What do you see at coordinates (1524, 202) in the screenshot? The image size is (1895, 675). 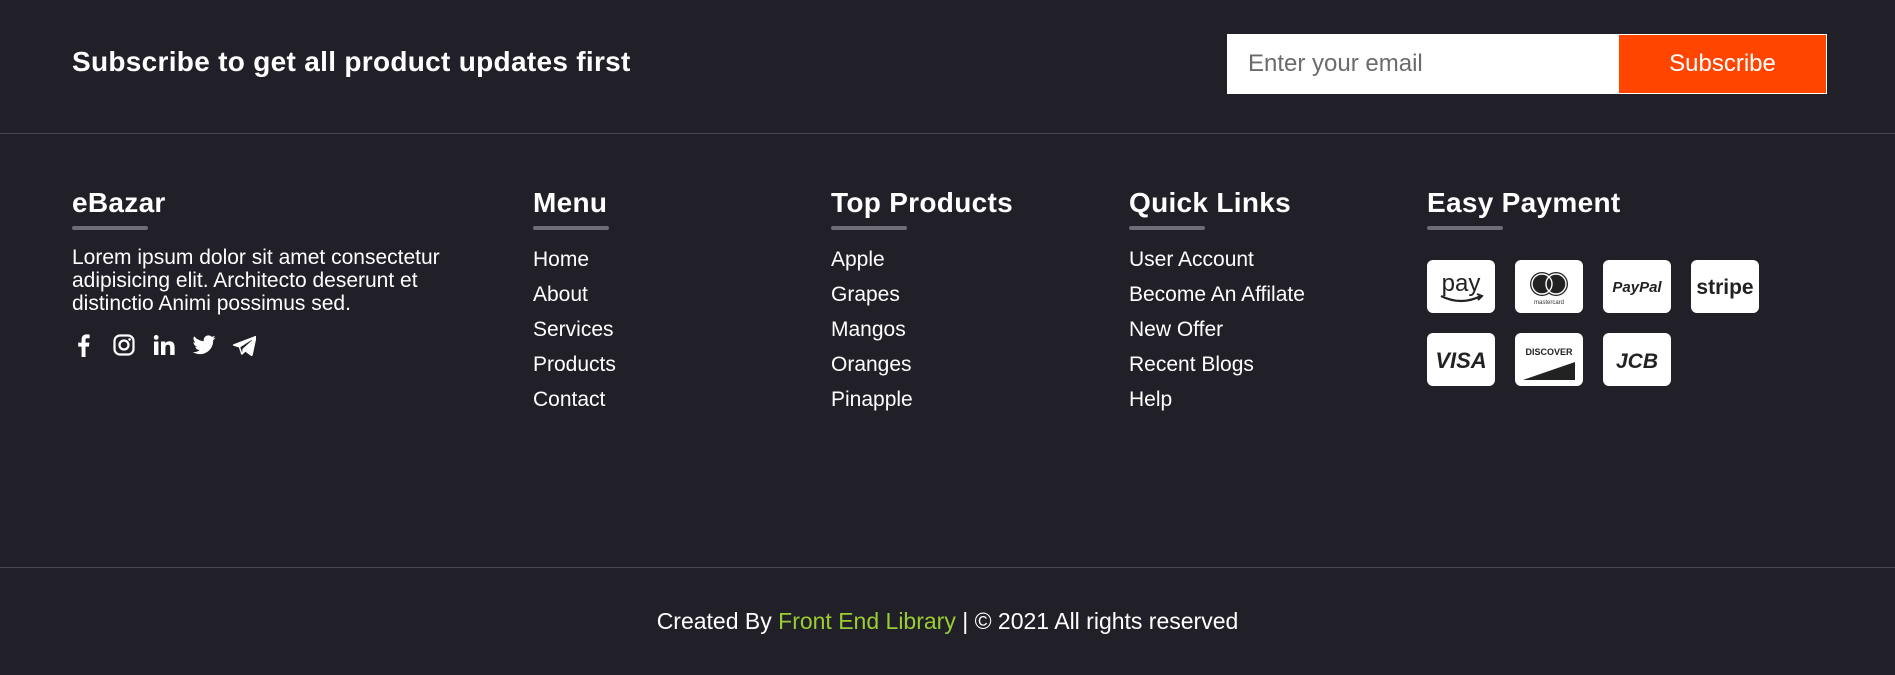 I see `payment-title: Easy Payment` at bounding box center [1524, 202].